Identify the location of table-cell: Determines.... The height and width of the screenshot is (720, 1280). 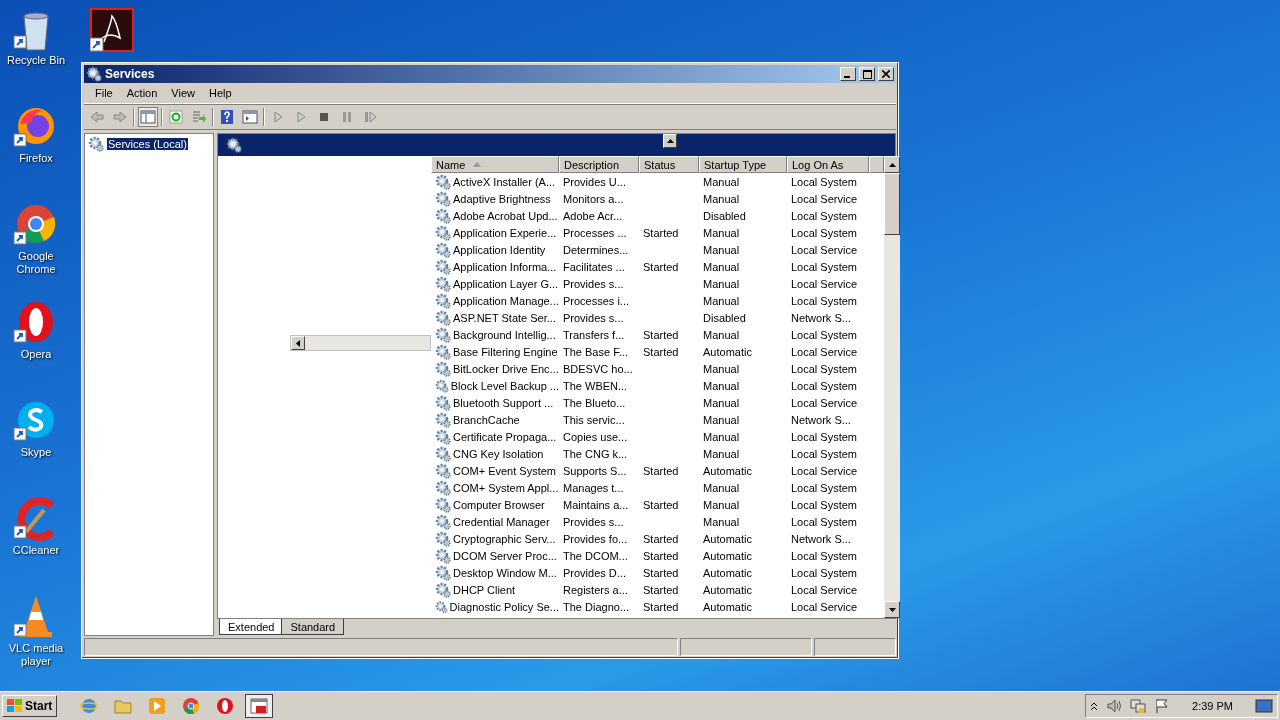
(596, 249).